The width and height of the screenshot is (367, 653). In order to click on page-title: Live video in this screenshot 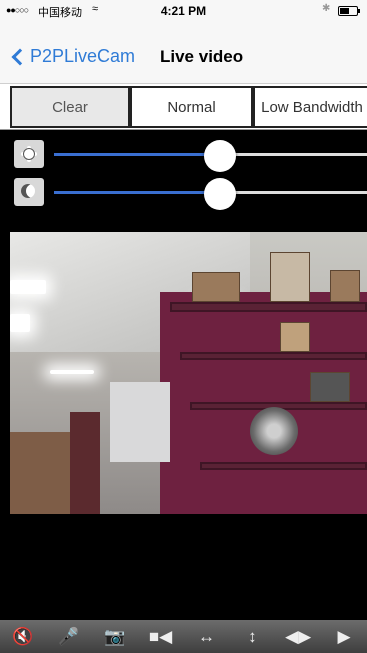, I will do `click(202, 56)`.